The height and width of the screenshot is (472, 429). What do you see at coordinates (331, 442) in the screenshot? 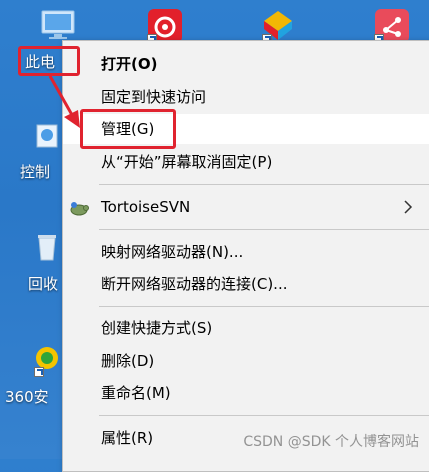
I see `watermark-text: CSDN @SDK 个人博客网站` at bounding box center [331, 442].